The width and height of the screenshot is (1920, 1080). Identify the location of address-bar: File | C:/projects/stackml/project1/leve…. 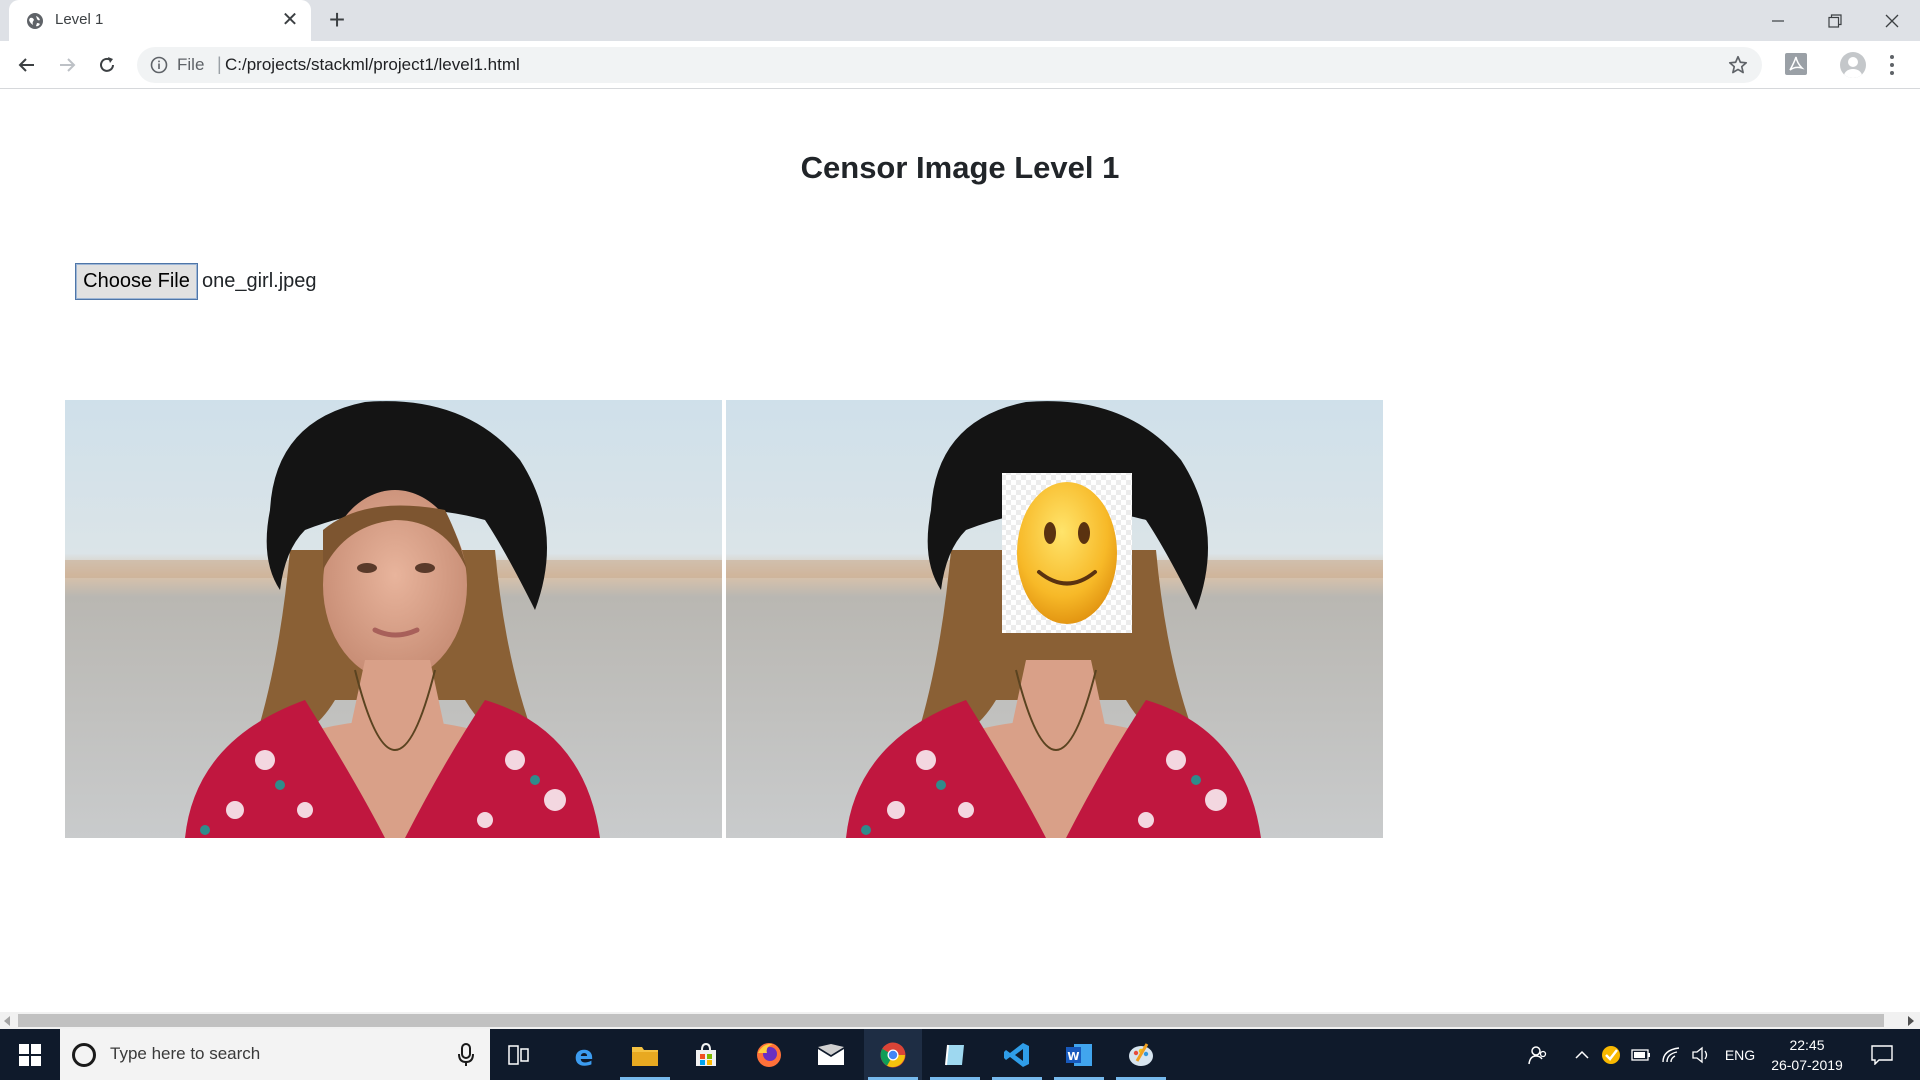
(949, 65).